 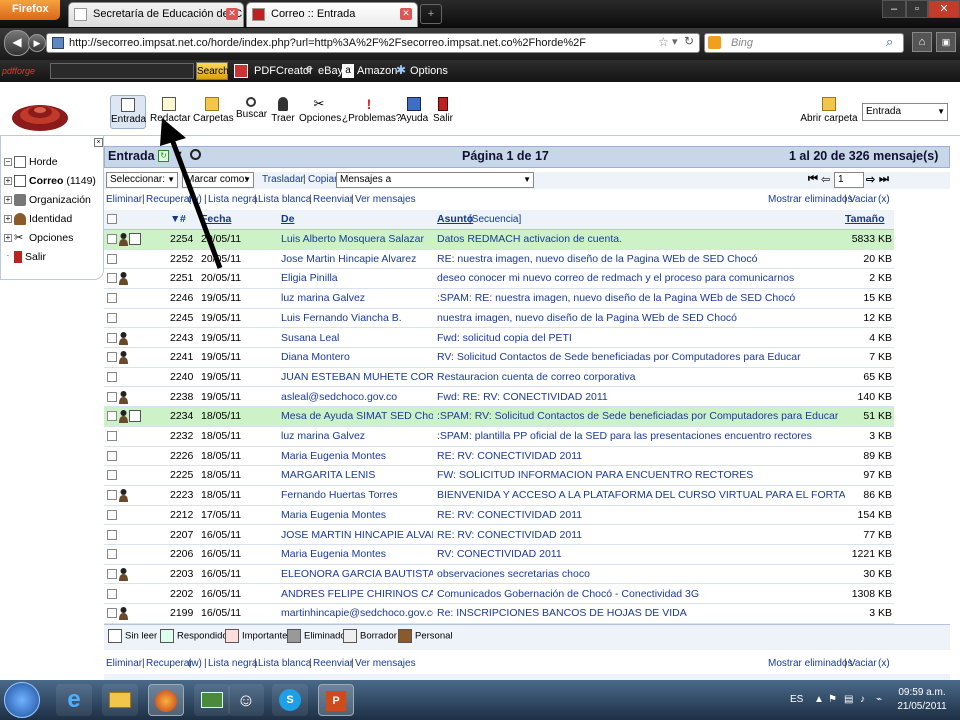 I want to click on messenger-icon: ☺, so click(x=246, y=700).